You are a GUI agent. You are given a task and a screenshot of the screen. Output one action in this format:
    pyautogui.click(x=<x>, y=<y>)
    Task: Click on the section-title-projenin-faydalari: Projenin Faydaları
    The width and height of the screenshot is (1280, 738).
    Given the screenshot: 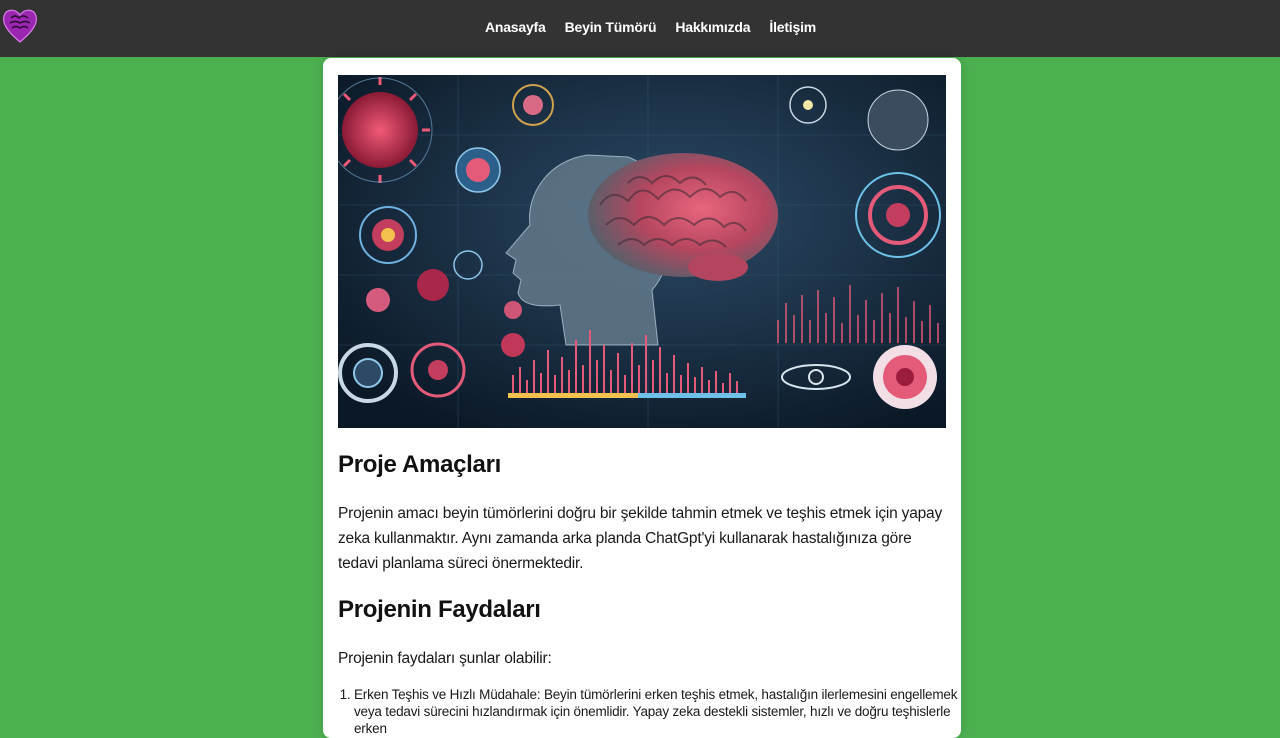 What is the action you would take?
    pyautogui.click(x=439, y=609)
    